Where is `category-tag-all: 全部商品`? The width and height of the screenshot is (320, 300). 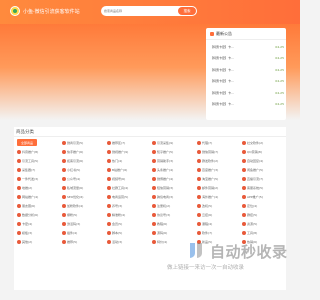
category-tag-all: 全部商品 is located at coordinates (27, 142).